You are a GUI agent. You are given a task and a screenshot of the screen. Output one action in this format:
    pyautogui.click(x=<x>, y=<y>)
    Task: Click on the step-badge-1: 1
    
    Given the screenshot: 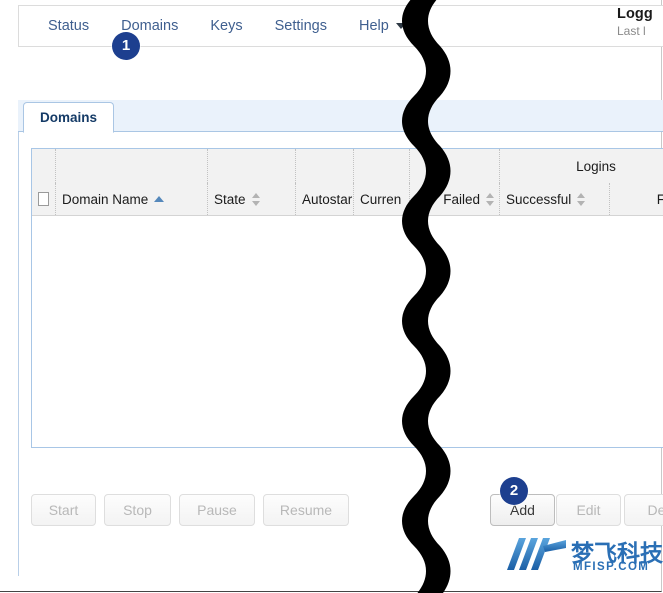 What is the action you would take?
    pyautogui.click(x=126, y=46)
    